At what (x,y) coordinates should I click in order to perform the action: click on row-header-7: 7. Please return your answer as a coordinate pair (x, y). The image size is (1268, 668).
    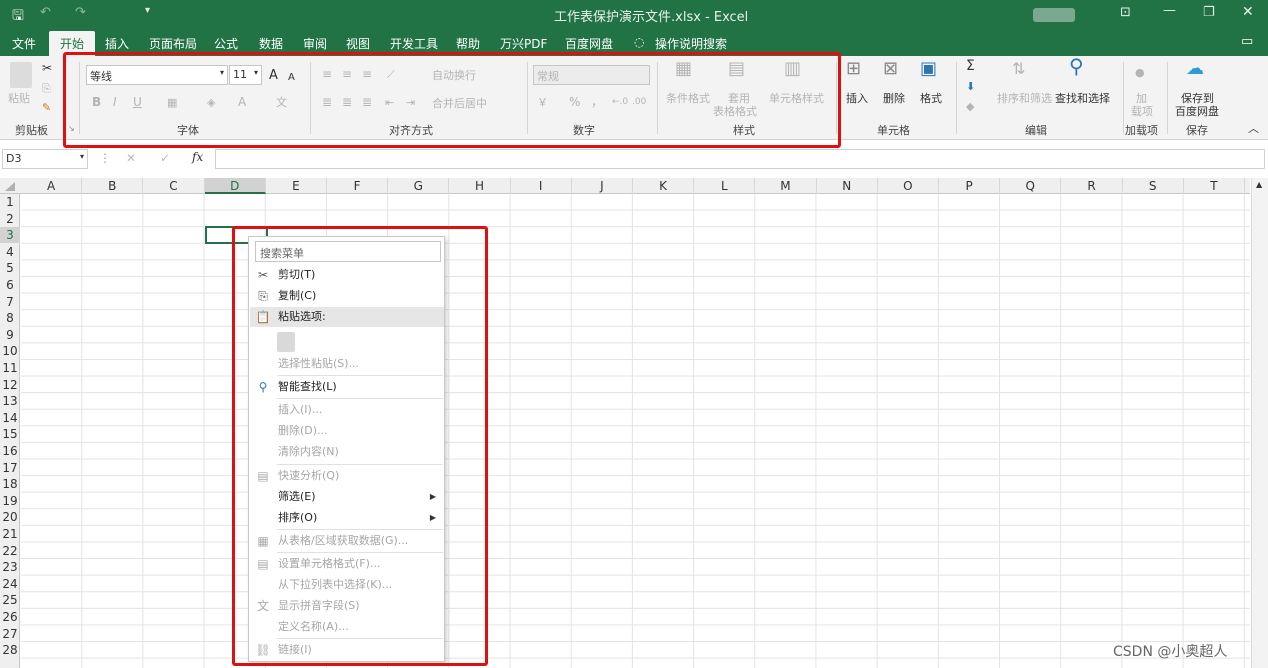
    Looking at the image, I should click on (10, 302).